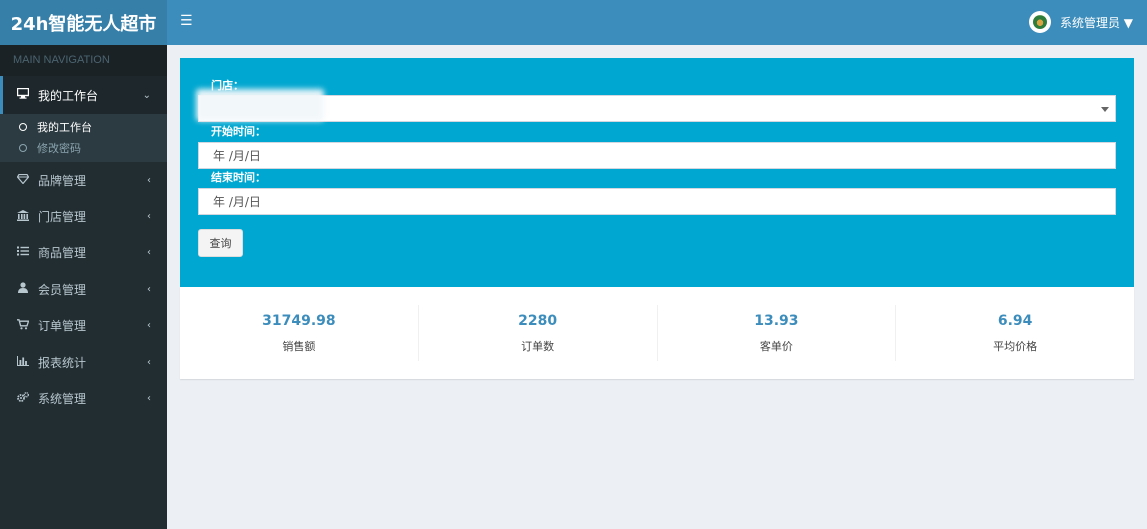 This screenshot has width=1147, height=529. I want to click on sidebar-item-goods: 商品管理 ‹, so click(83, 253).